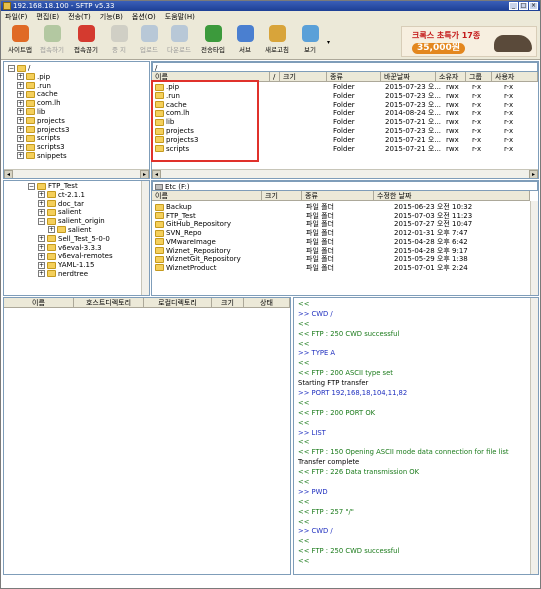  I want to click on table-row: FTP_Test 파일 폴더 2015-07-03 오전 11:23, so click(341, 216).